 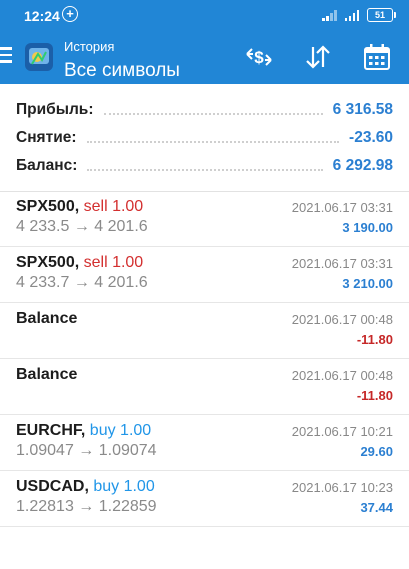 I want to click on symbol-filter-title: Все символы, so click(x=122, y=71).